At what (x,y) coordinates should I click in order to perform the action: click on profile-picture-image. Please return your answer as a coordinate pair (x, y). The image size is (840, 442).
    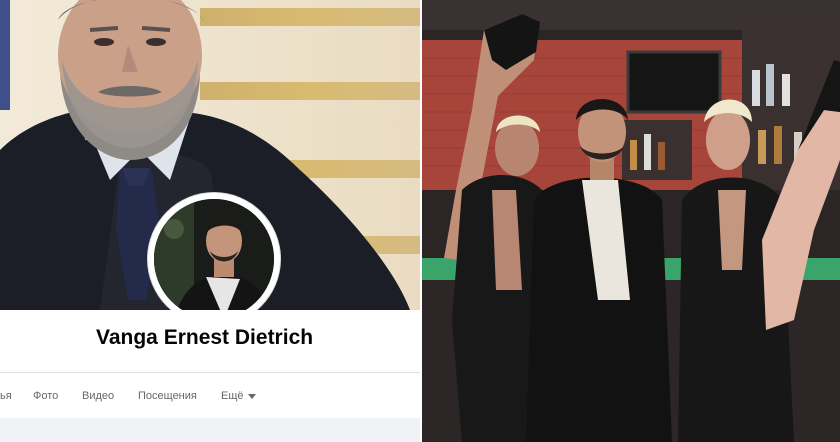
    Looking at the image, I should click on (214, 259).